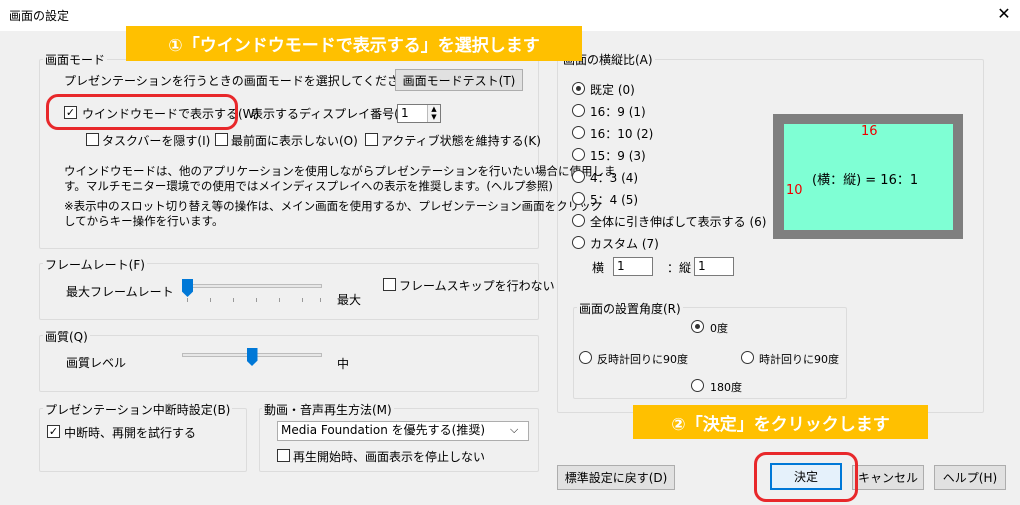 The image size is (1020, 505). Describe the element at coordinates (1004, 14) in the screenshot. I see `close-icon: ✕` at that location.